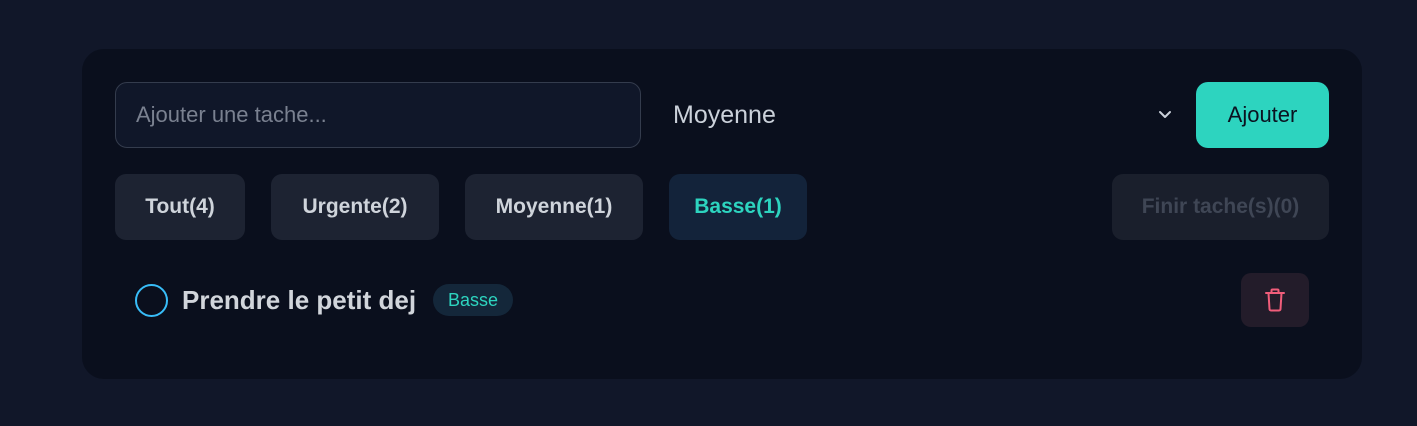 The height and width of the screenshot is (426, 1417). What do you see at coordinates (378, 115) in the screenshot?
I see `task-input` at bounding box center [378, 115].